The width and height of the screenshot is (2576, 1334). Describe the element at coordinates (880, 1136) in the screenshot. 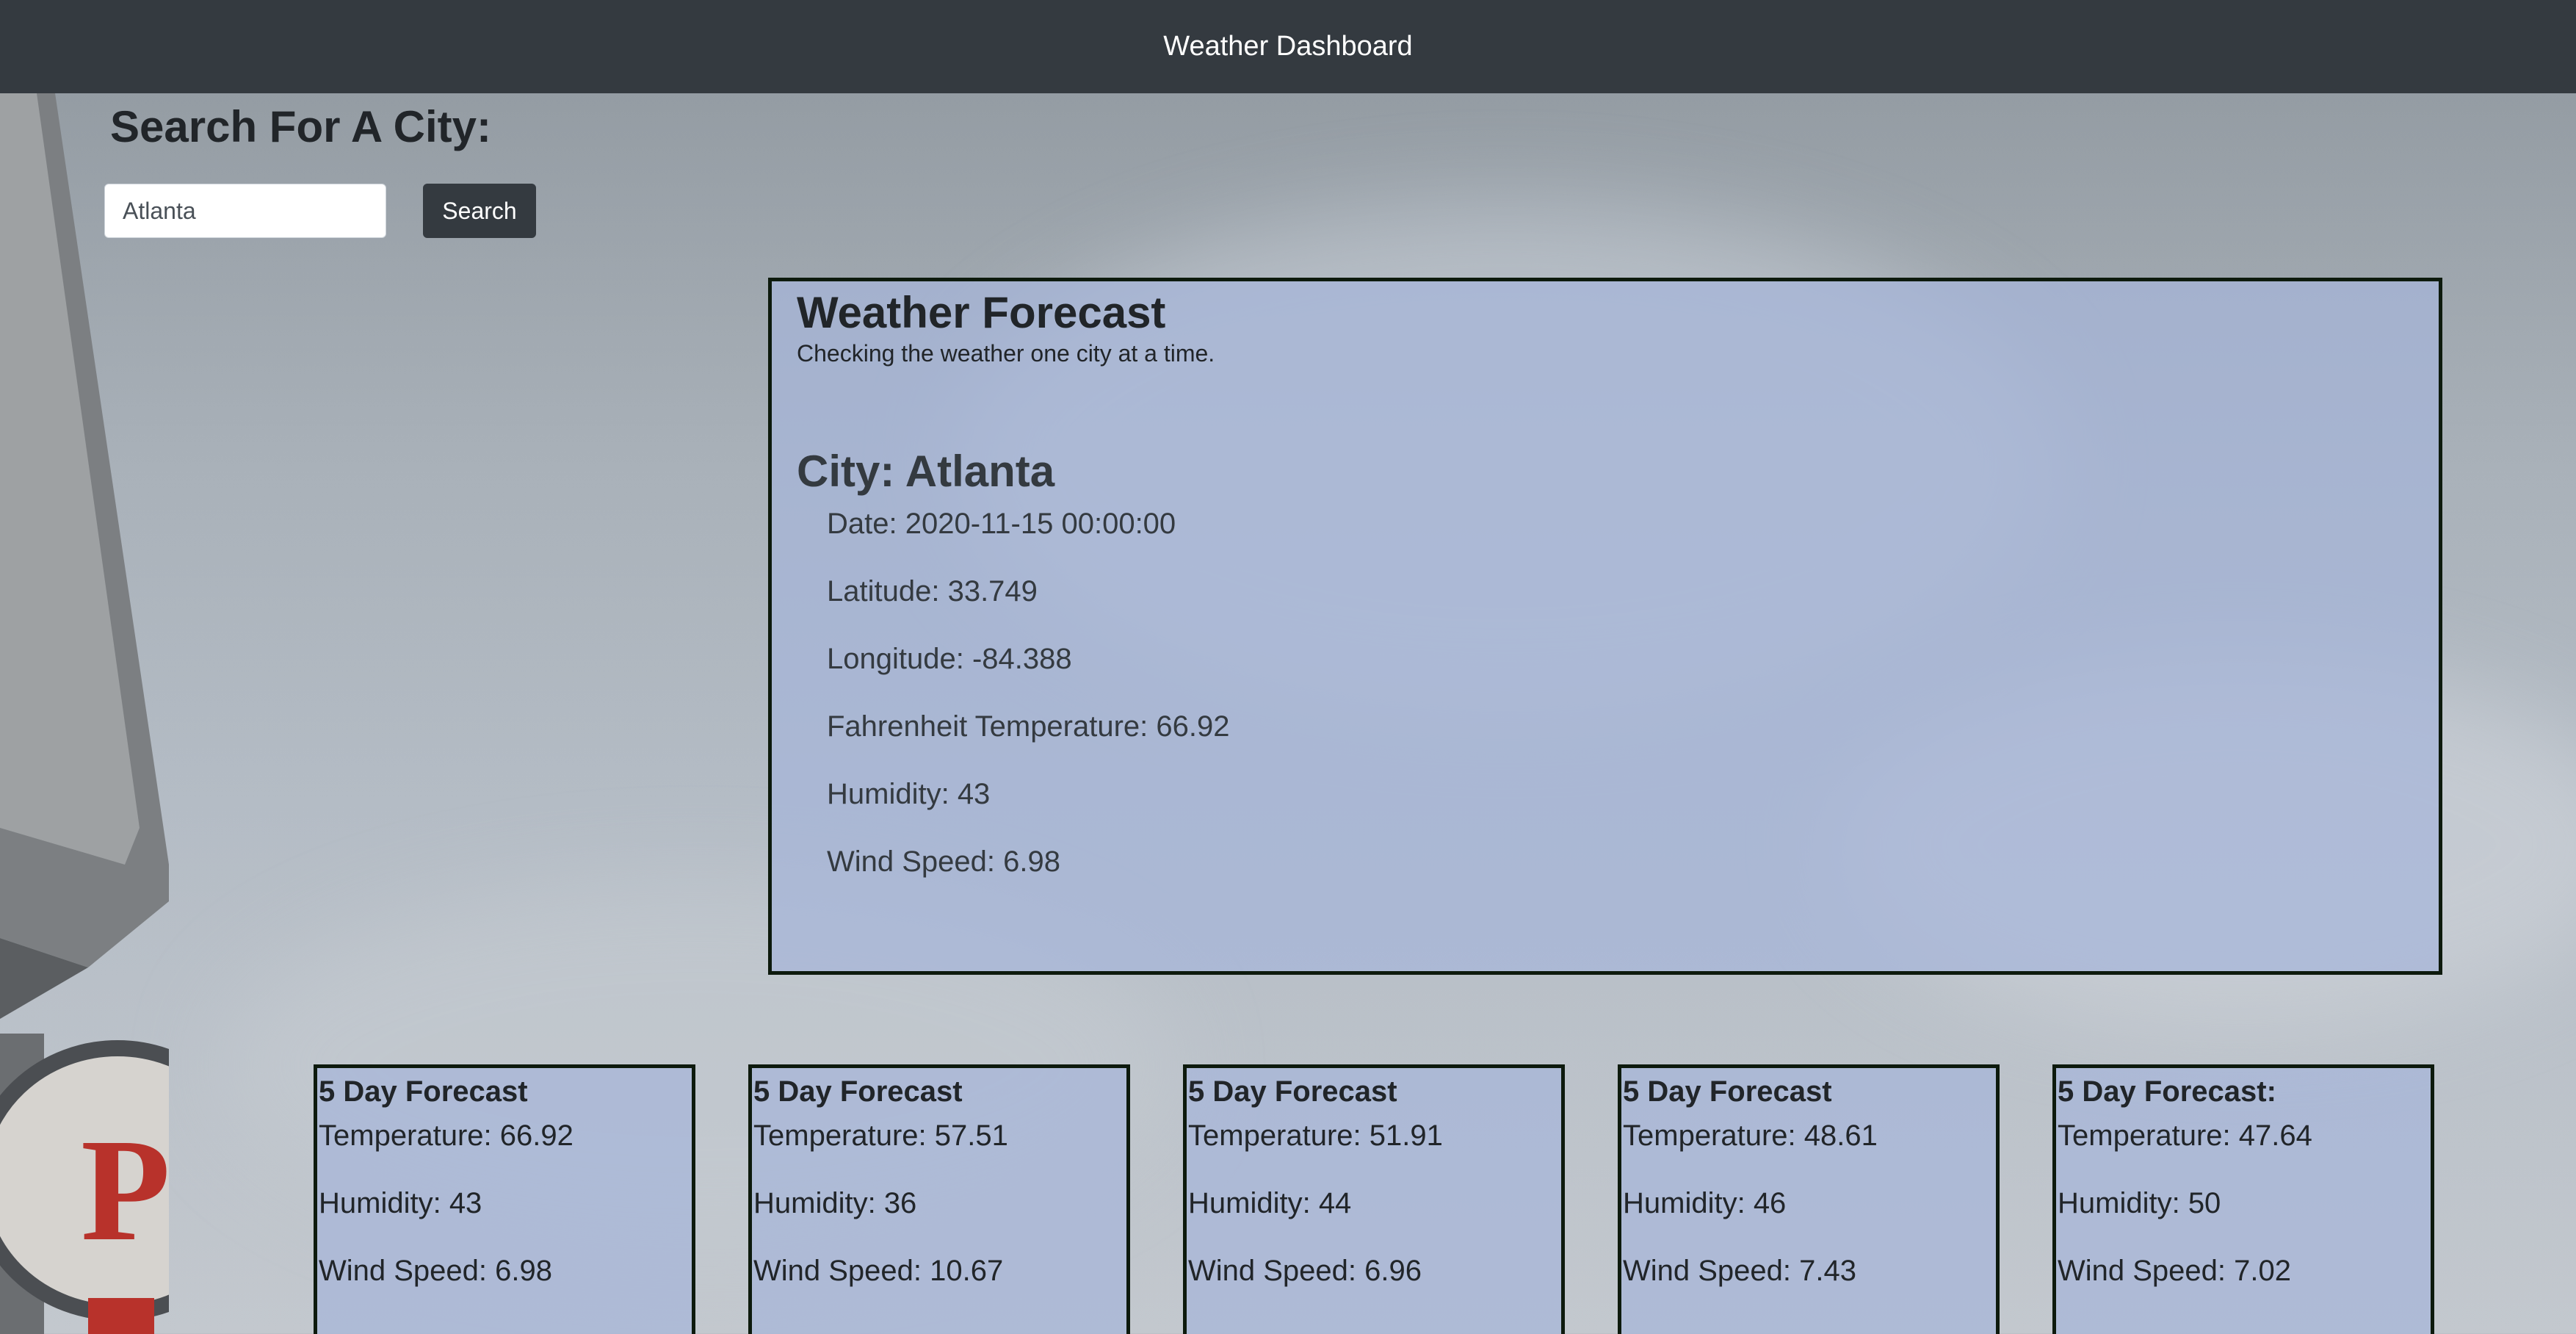

I see `forecast-temperature: Temperature: 57.51` at that location.